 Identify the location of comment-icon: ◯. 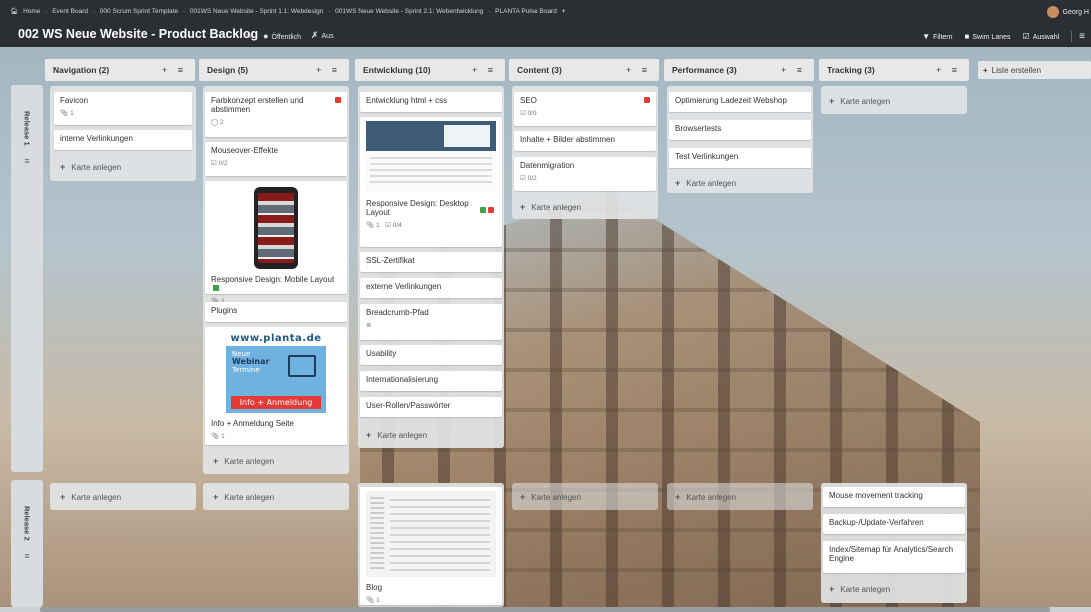
(215, 122).